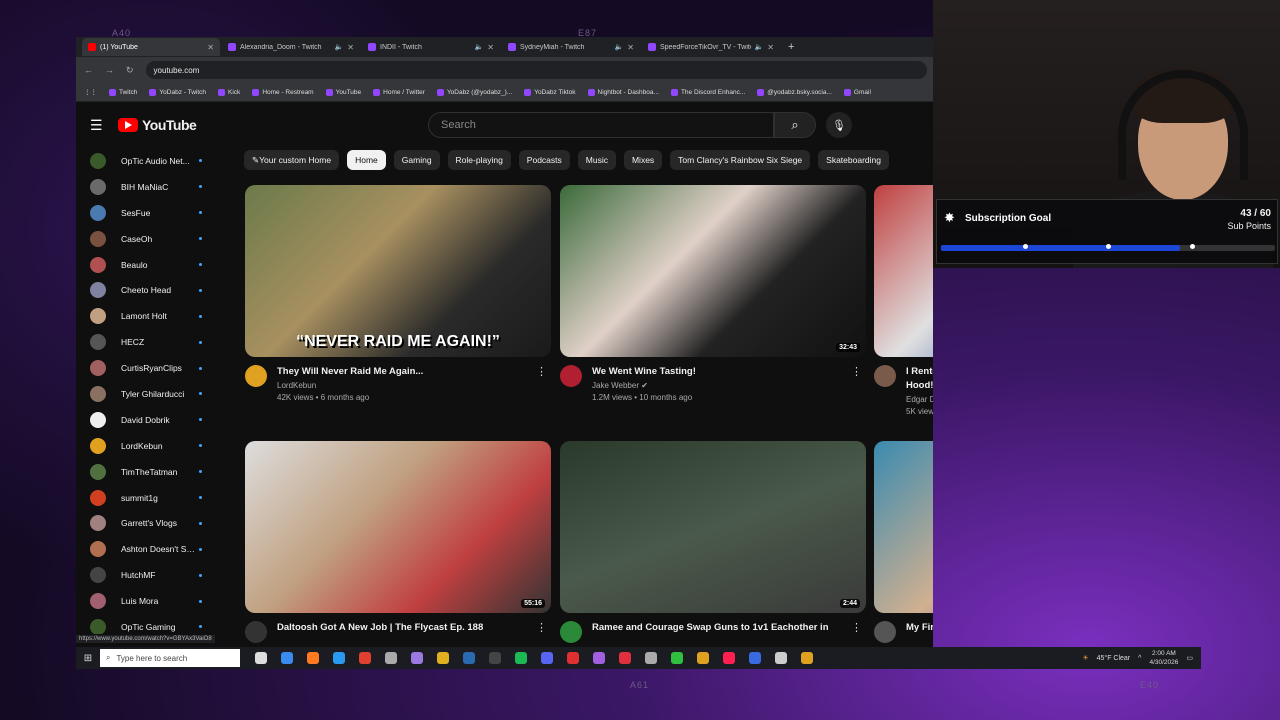  I want to click on filter-chip: ✎ Your custom Home, so click(292, 160).